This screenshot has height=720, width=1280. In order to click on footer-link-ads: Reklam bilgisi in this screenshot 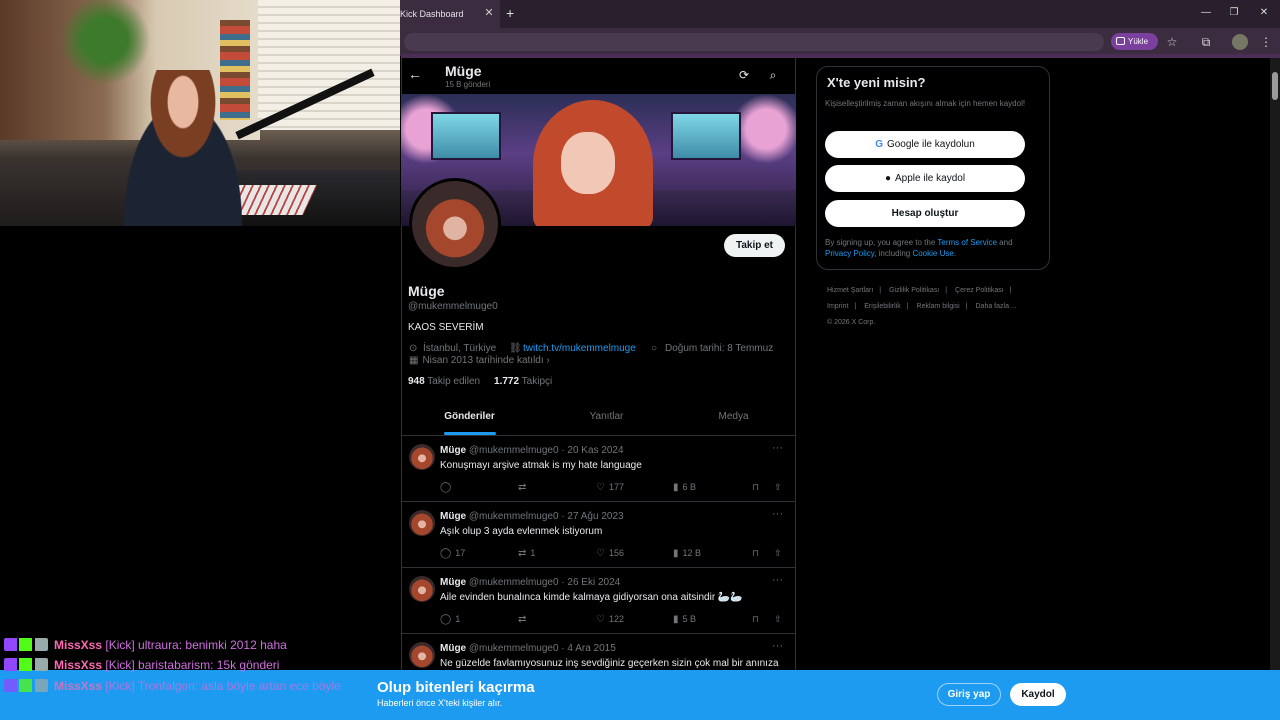, I will do `click(938, 306)`.